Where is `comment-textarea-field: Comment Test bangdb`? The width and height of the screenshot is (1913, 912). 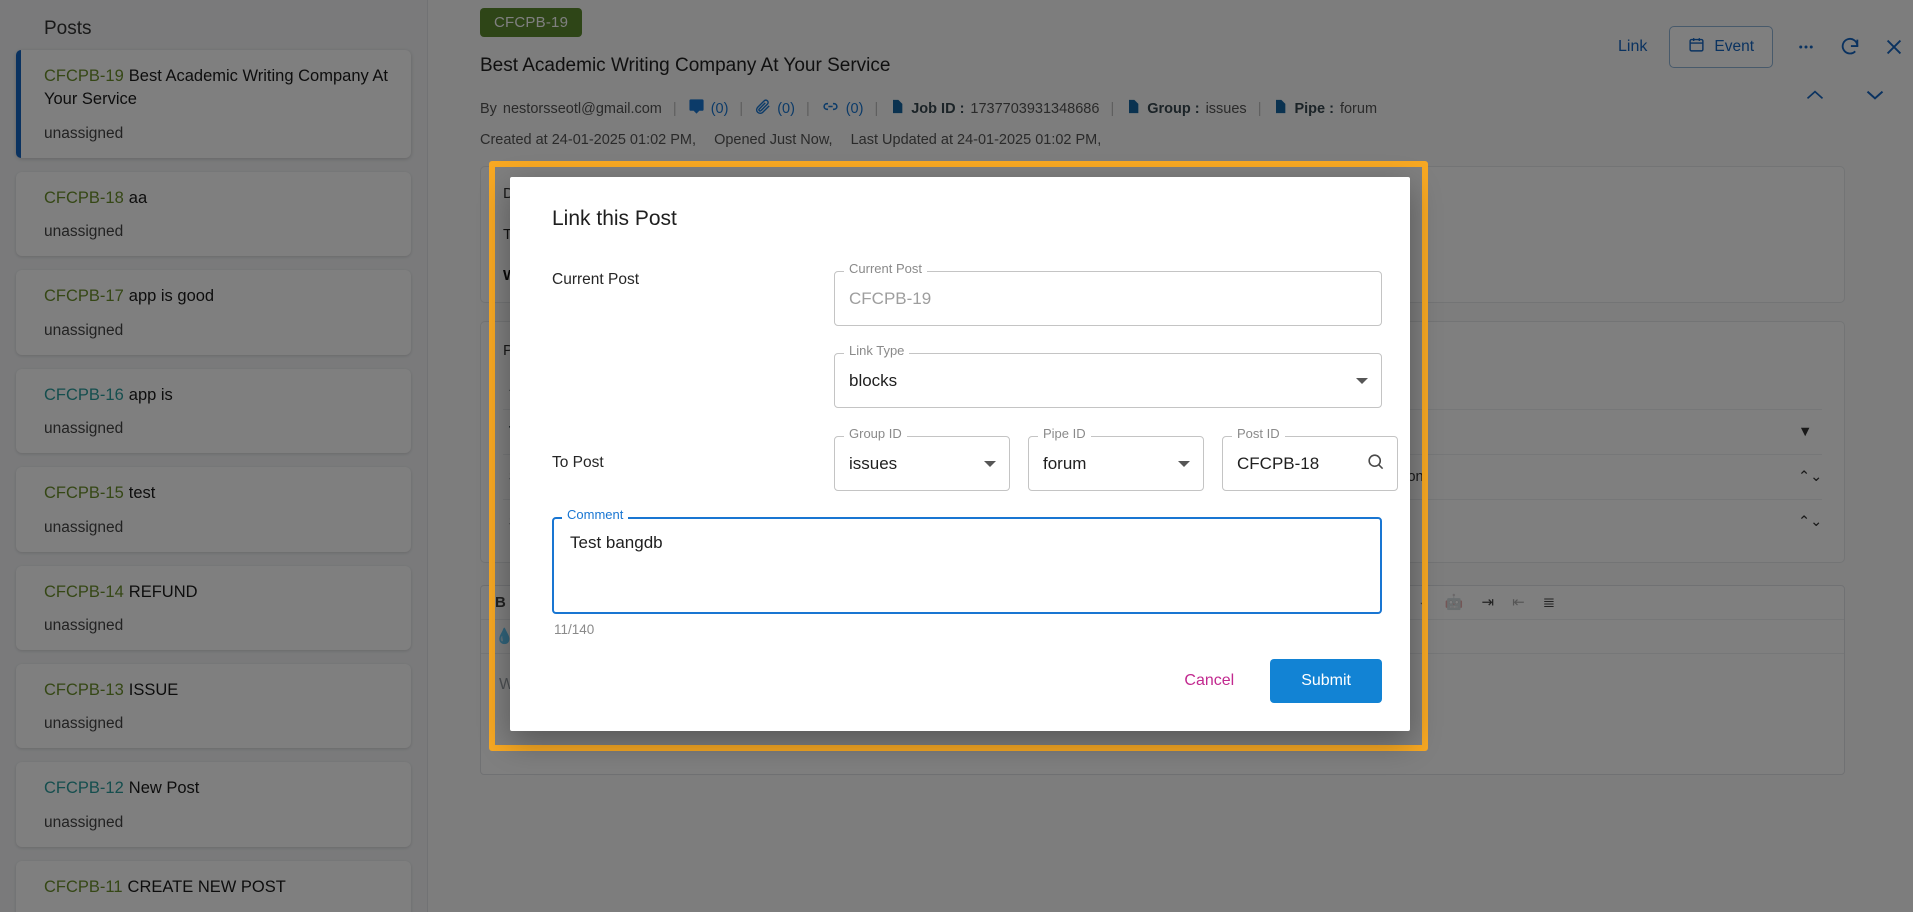
comment-textarea-field: Comment Test bangdb is located at coordinates (967, 561).